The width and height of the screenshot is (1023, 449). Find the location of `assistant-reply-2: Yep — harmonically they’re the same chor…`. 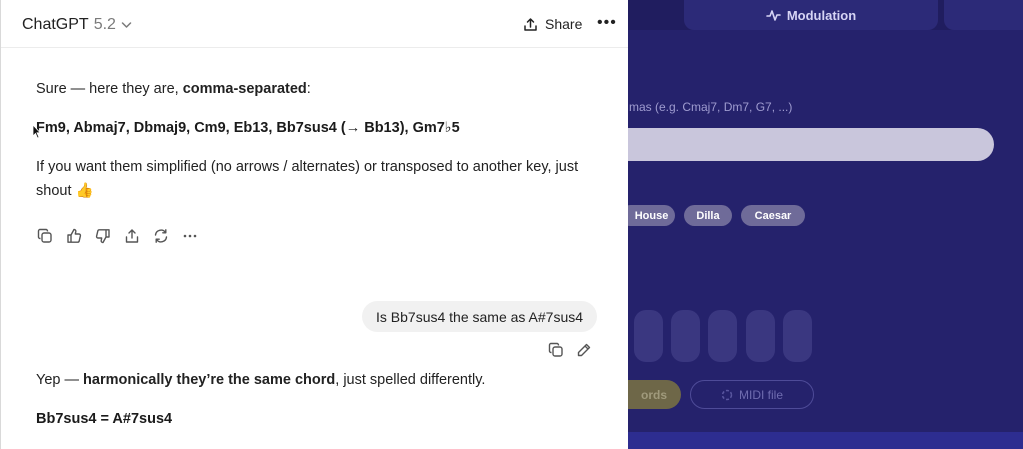

assistant-reply-2: Yep — harmonically they’re the same chor… is located at coordinates (260, 380).